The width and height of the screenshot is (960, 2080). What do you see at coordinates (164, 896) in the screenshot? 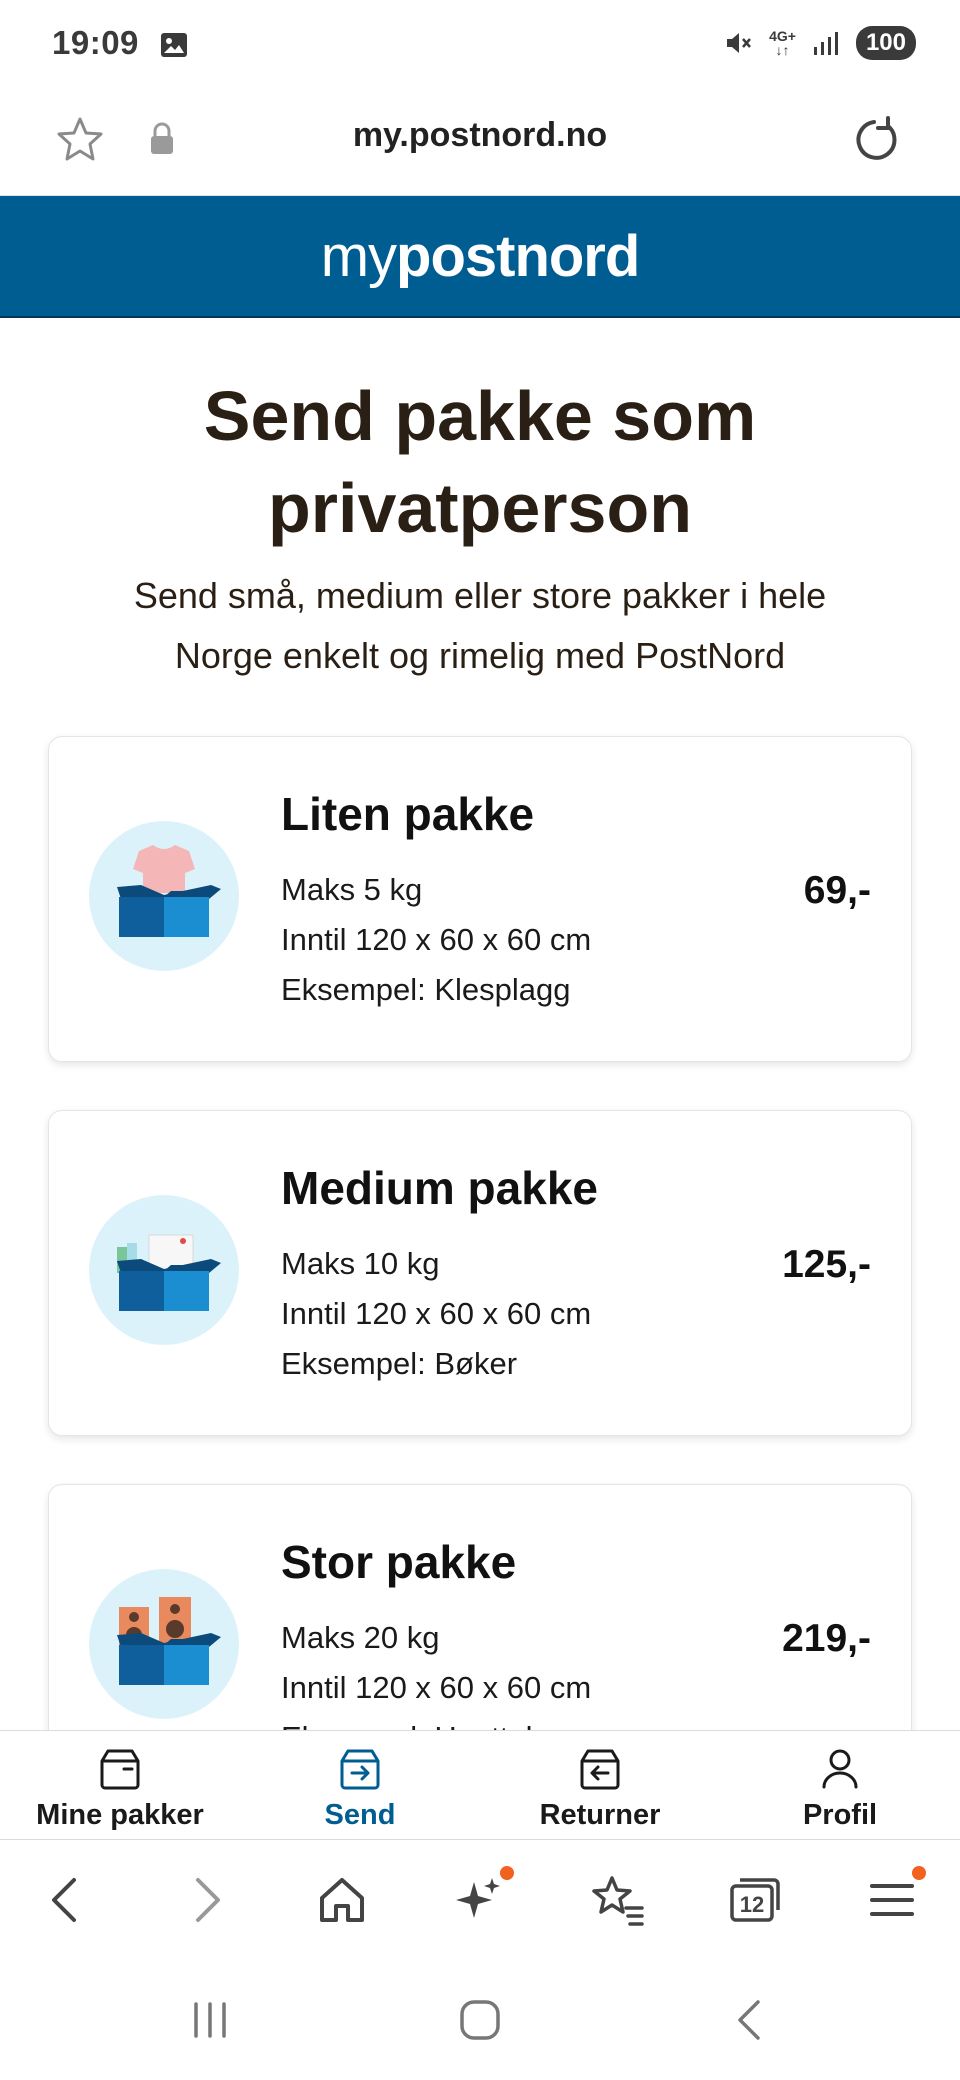
I see `clothing-box-icon` at bounding box center [164, 896].